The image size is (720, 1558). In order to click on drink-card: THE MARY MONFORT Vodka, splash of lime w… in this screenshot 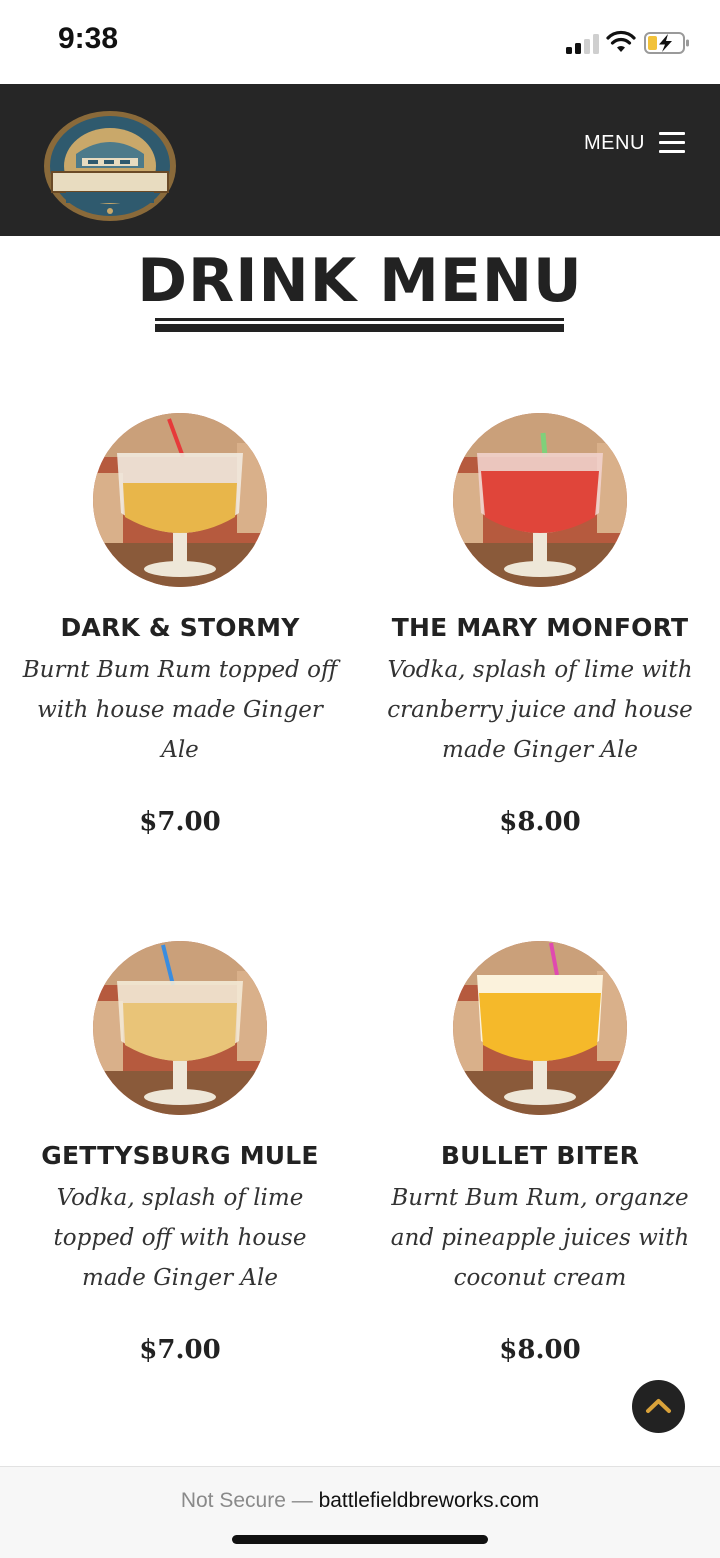, I will do `click(540, 625)`.